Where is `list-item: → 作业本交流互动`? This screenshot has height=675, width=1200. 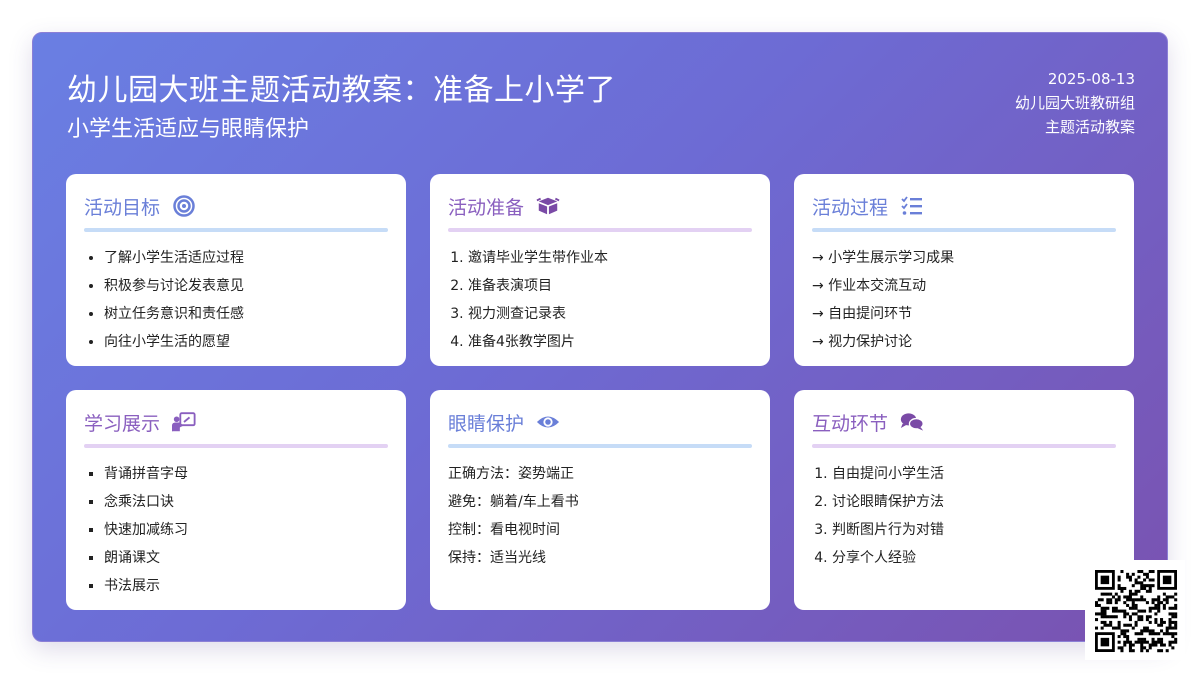
list-item: → 作业本交流互动 is located at coordinates (869, 286).